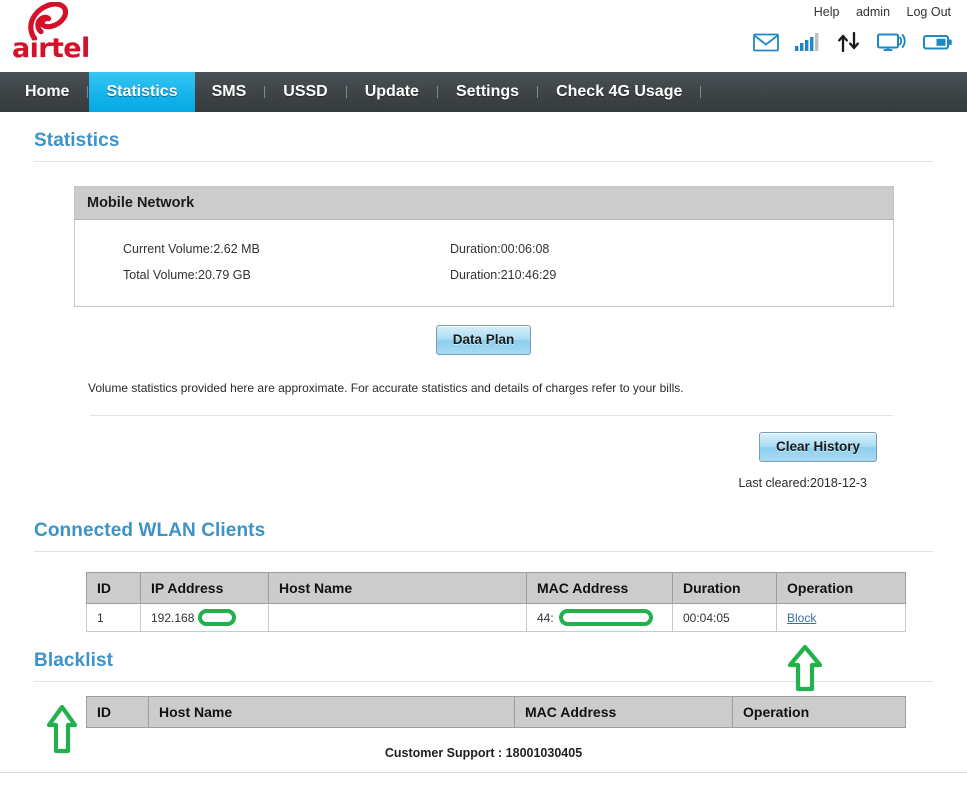  I want to click on battery-icon, so click(938, 42).